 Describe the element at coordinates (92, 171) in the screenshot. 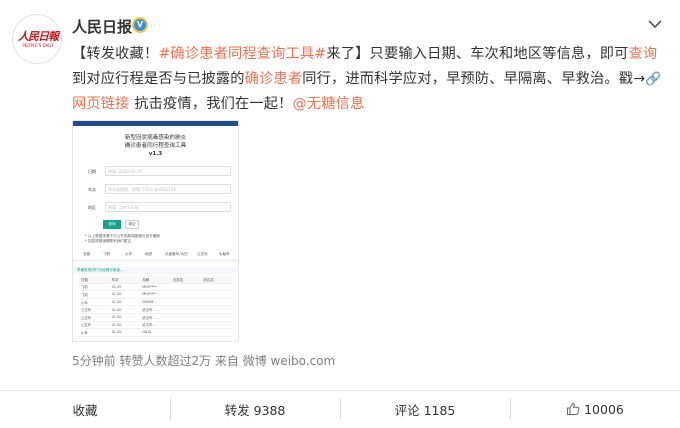

I see `image-form-label: 日期` at that location.